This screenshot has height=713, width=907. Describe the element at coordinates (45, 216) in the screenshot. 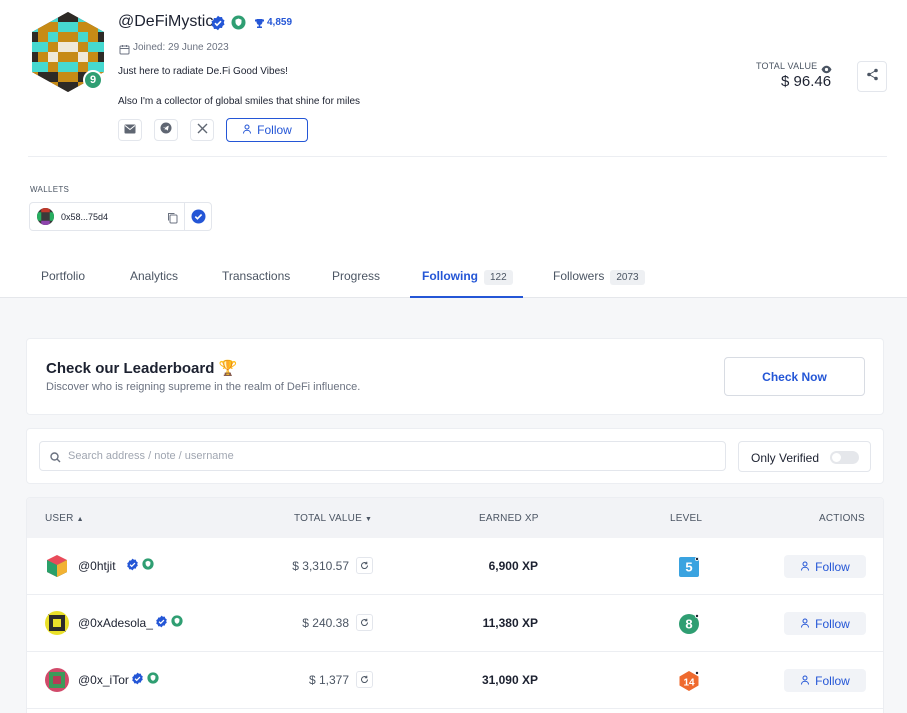

I see `wallet-avatar` at that location.